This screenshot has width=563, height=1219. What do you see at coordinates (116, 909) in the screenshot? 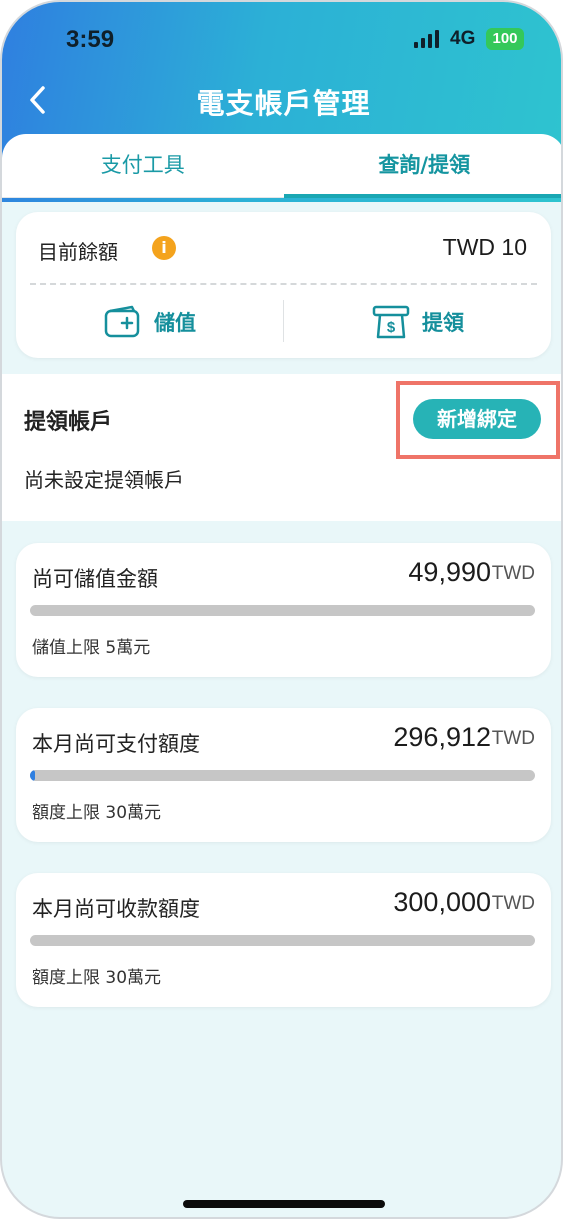
I see `limit-title: 本月尚可收款額度` at bounding box center [116, 909].